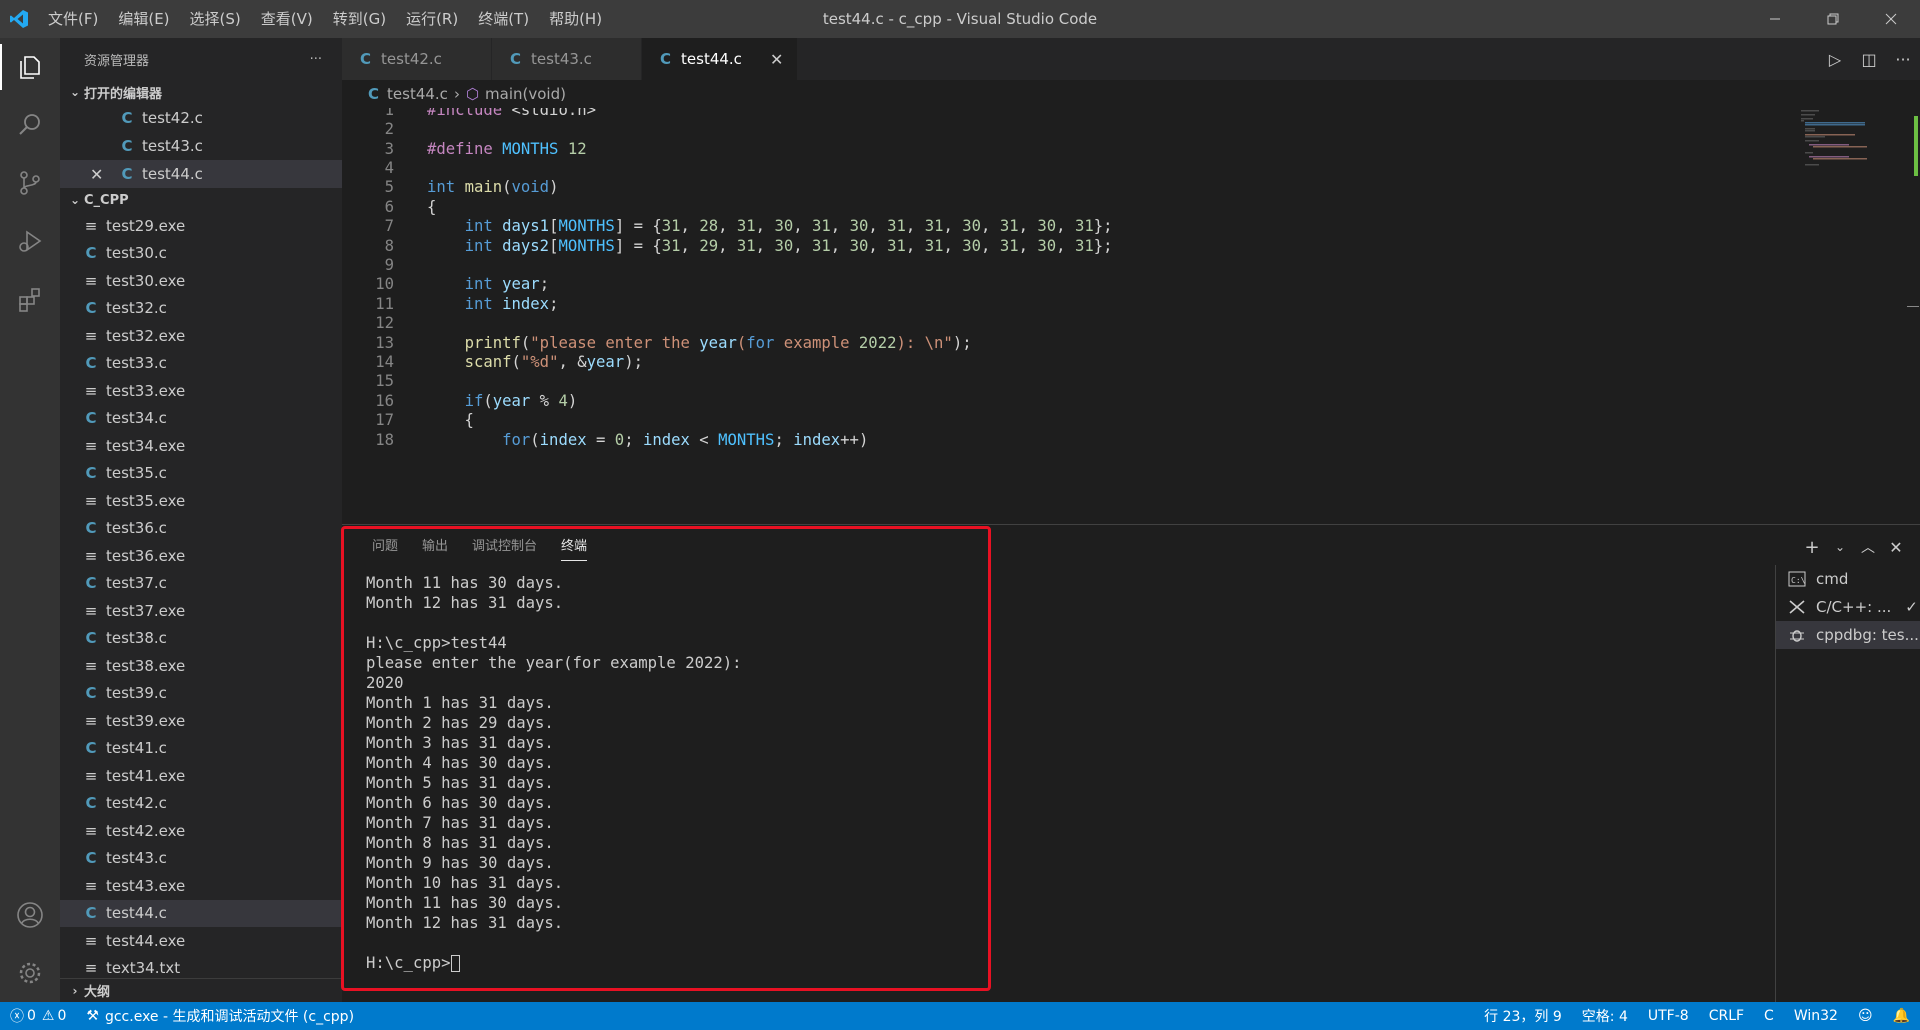  What do you see at coordinates (201, 474) in the screenshot?
I see `file-item: Ctest35.c` at bounding box center [201, 474].